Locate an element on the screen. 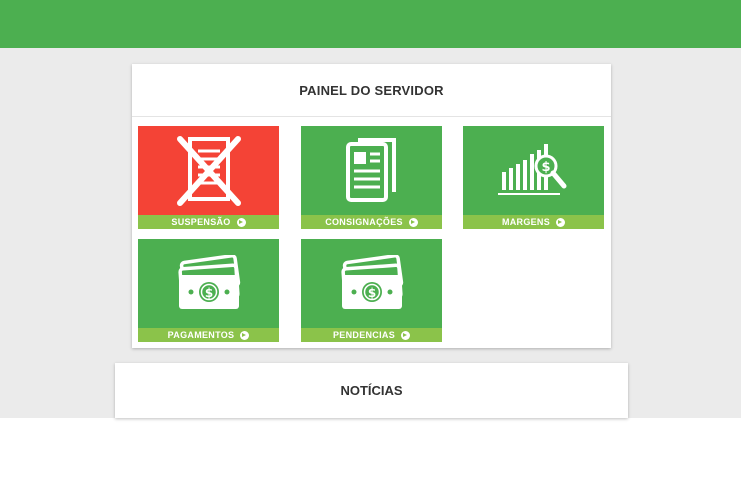 The image size is (741, 486). tile-pagamentos: $ PAGAMENTOS is located at coordinates (208, 290).